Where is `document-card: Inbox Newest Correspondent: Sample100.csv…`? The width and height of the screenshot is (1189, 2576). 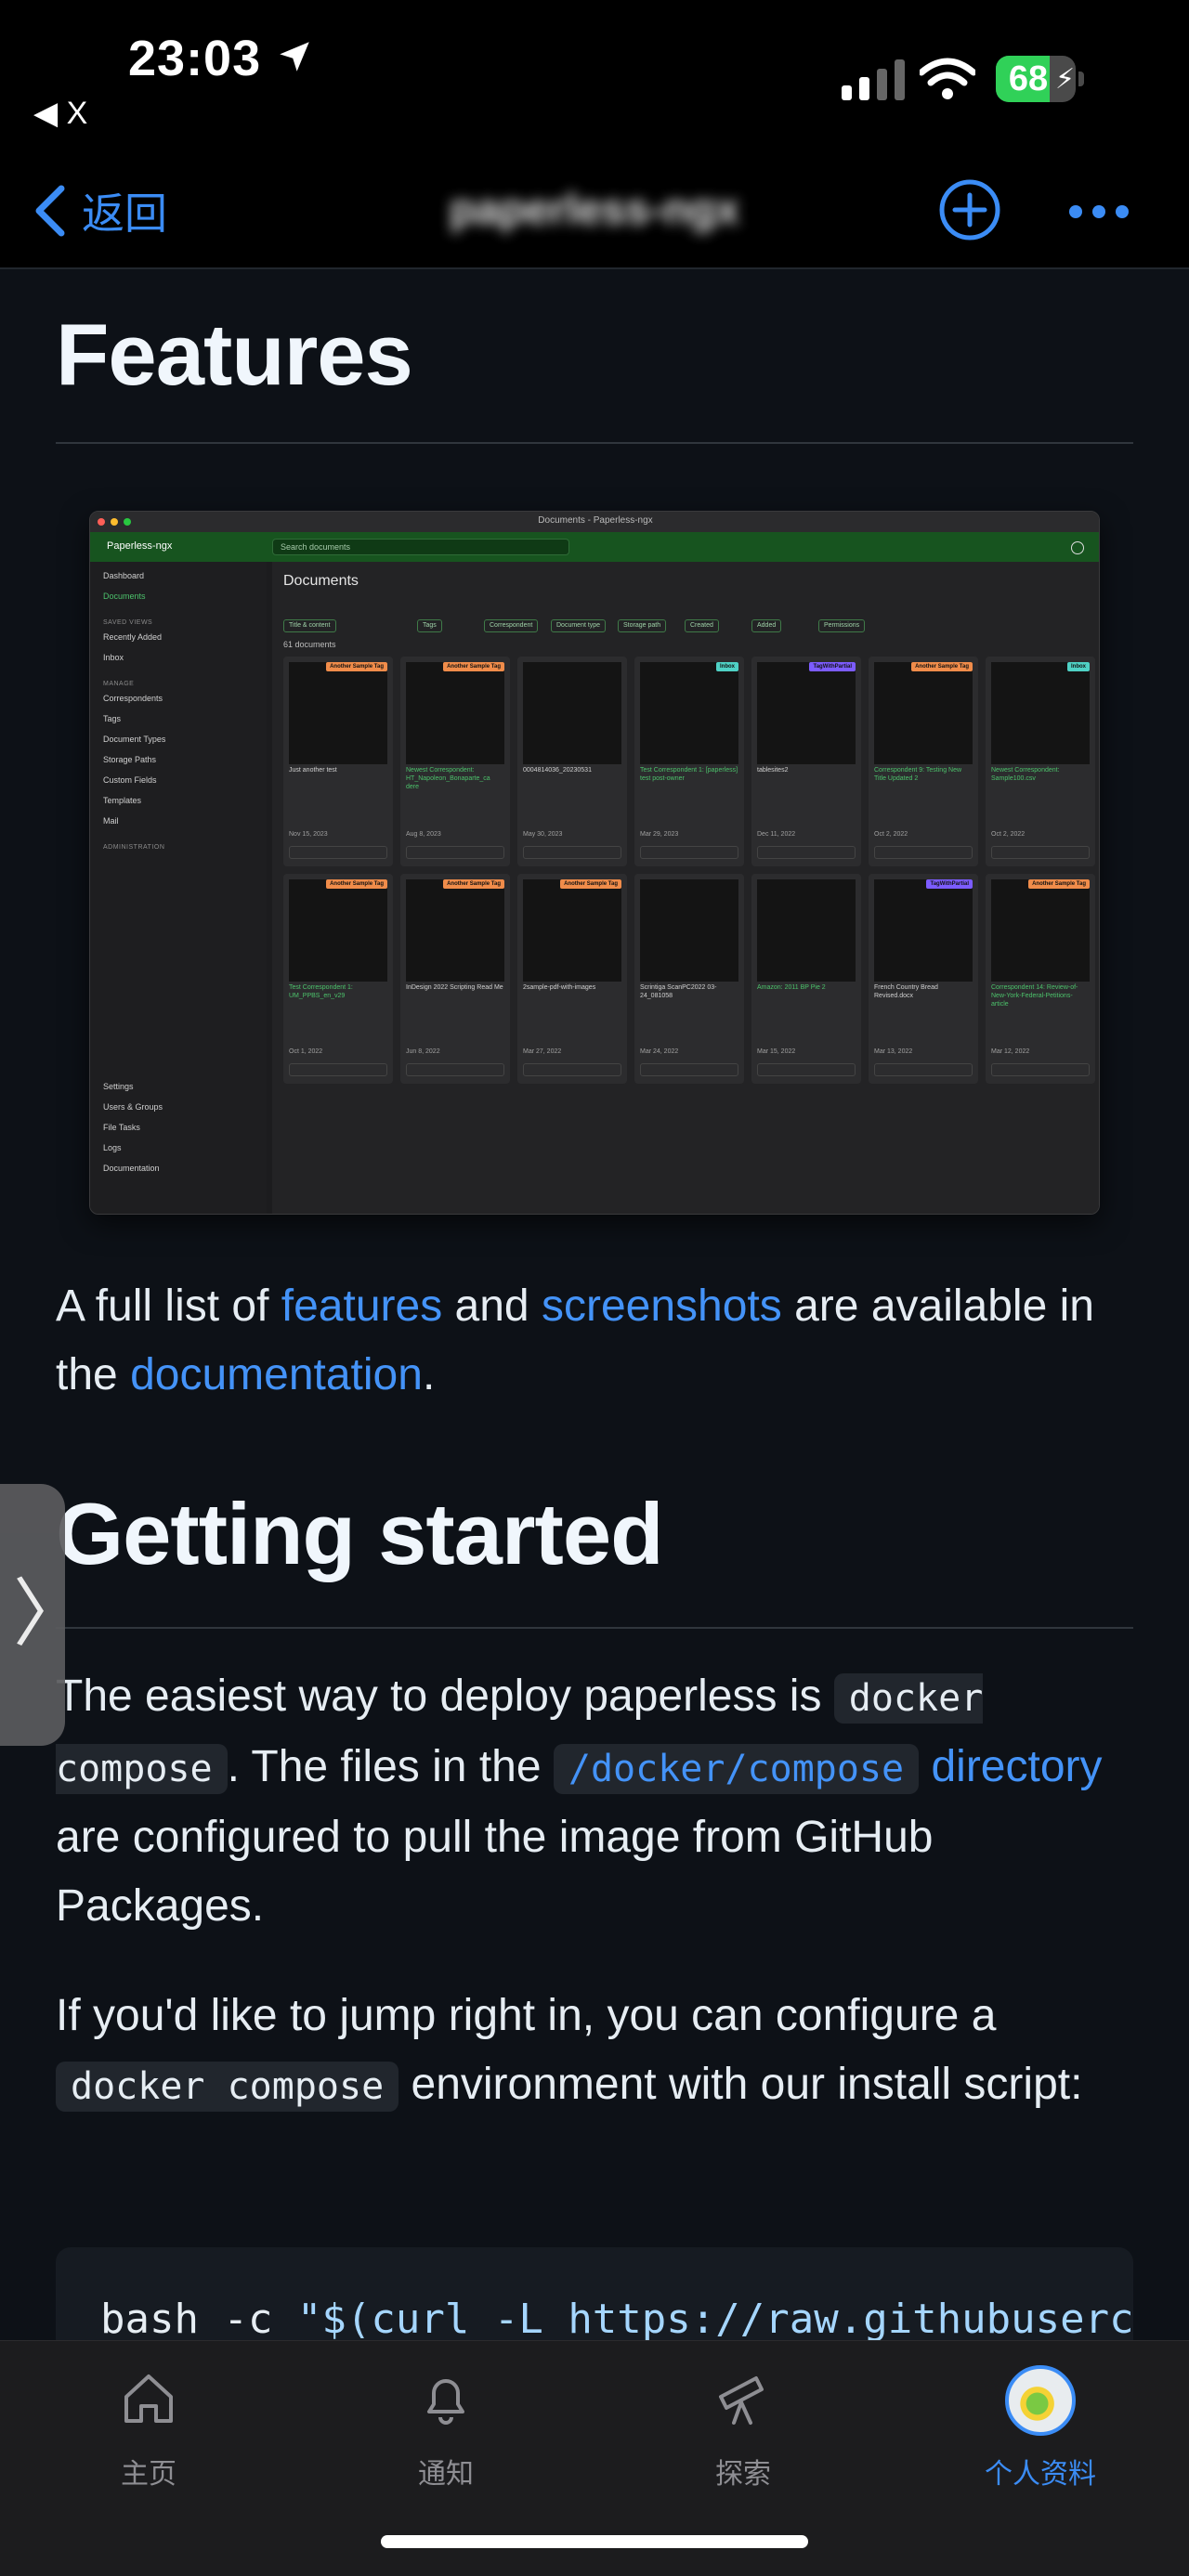
document-card: Inbox Newest Correspondent: Sample100.csv… is located at coordinates (1041, 761).